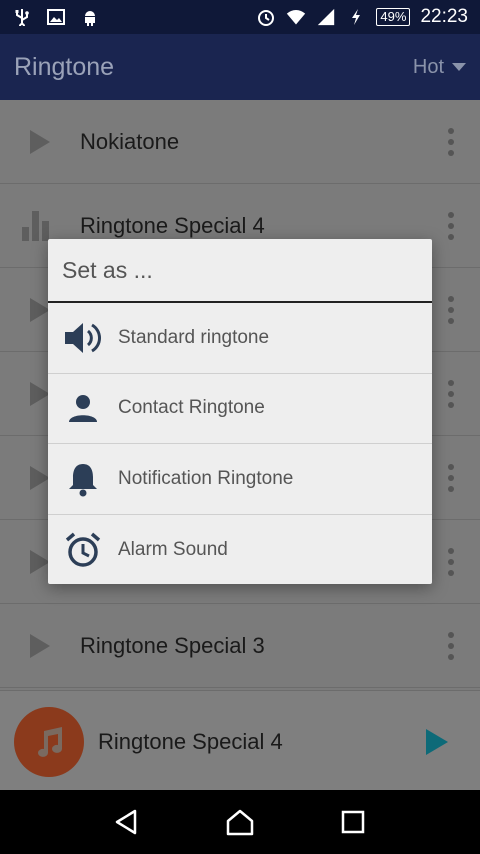 The height and width of the screenshot is (854, 480). I want to click on back-icon, so click(127, 822).